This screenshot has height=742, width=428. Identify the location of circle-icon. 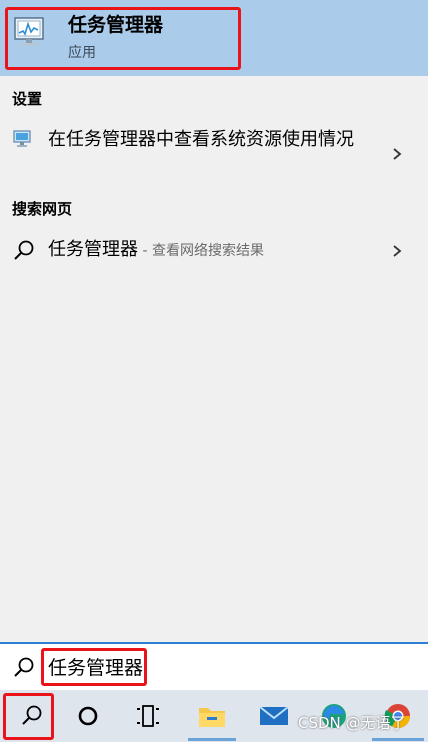
(88, 716).